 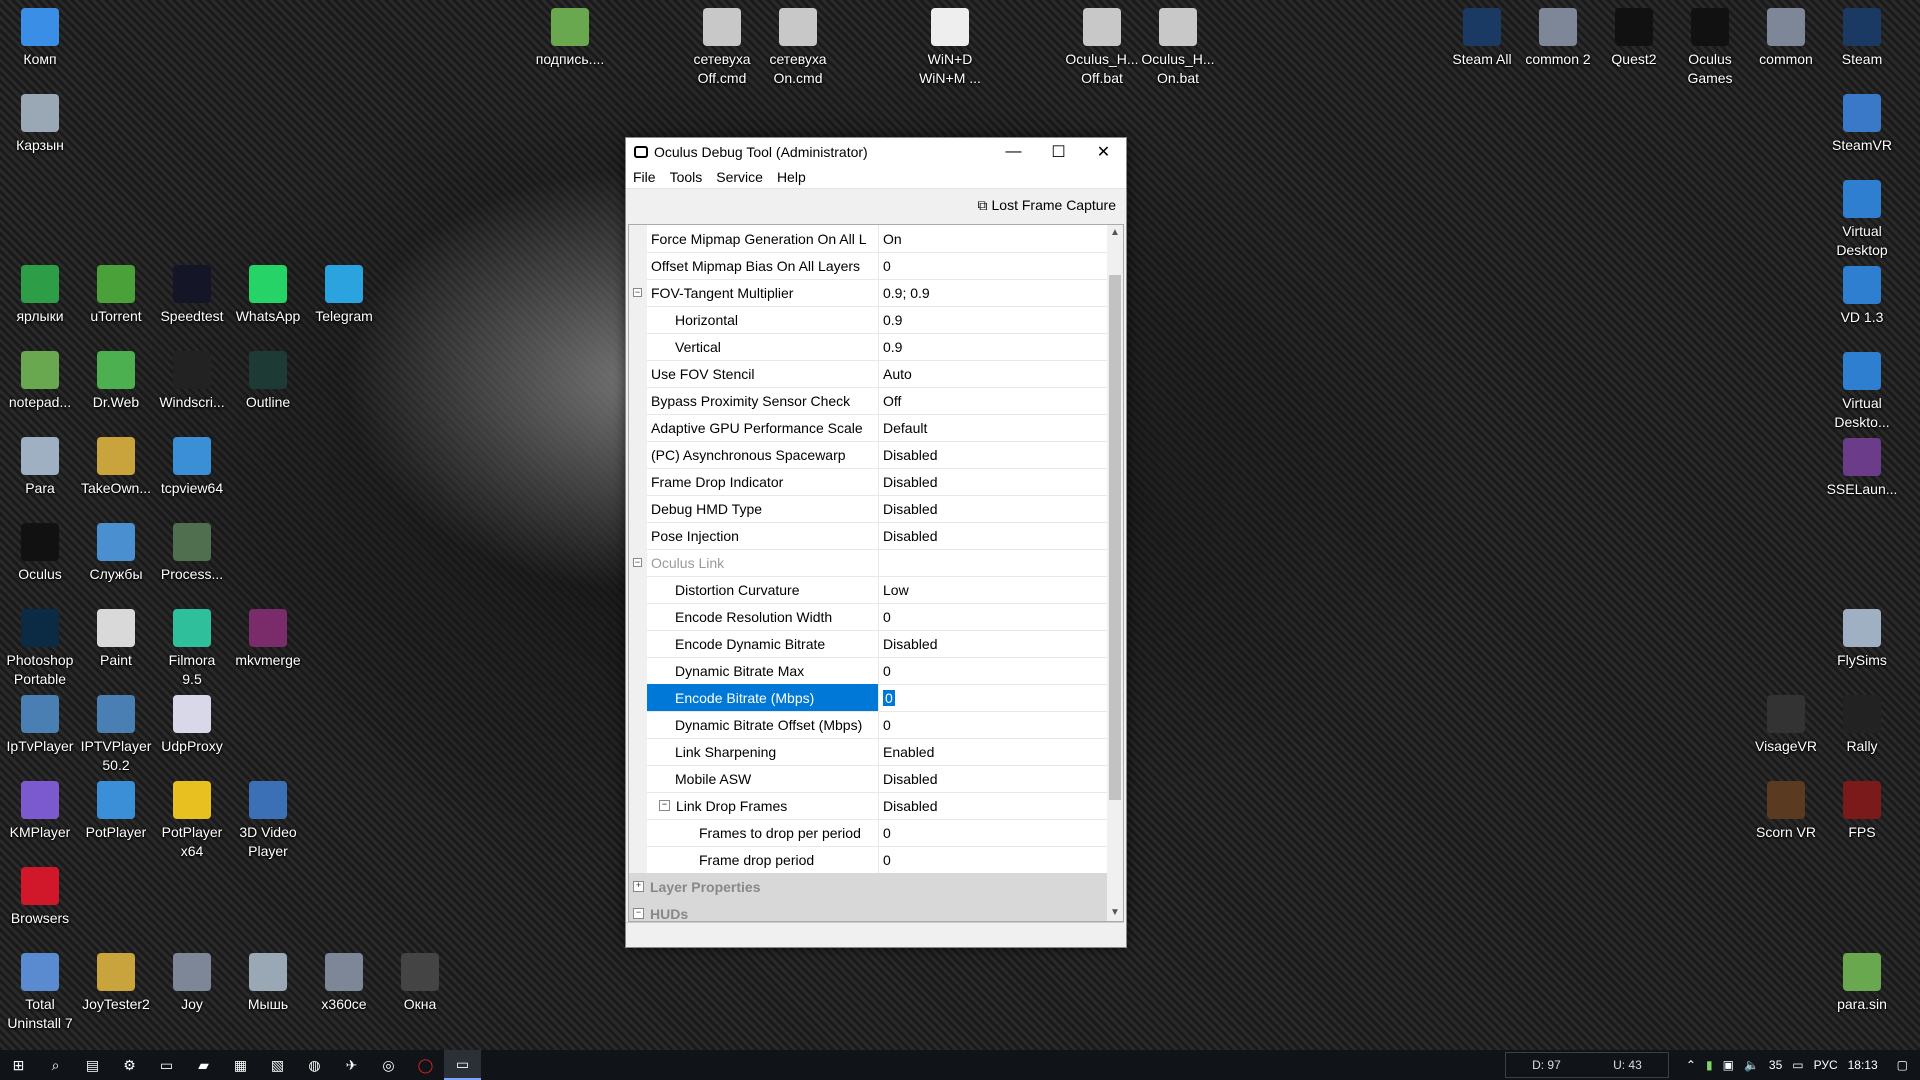 I want to click on desktop-icon: VD 1.3, so click(x=1862, y=296).